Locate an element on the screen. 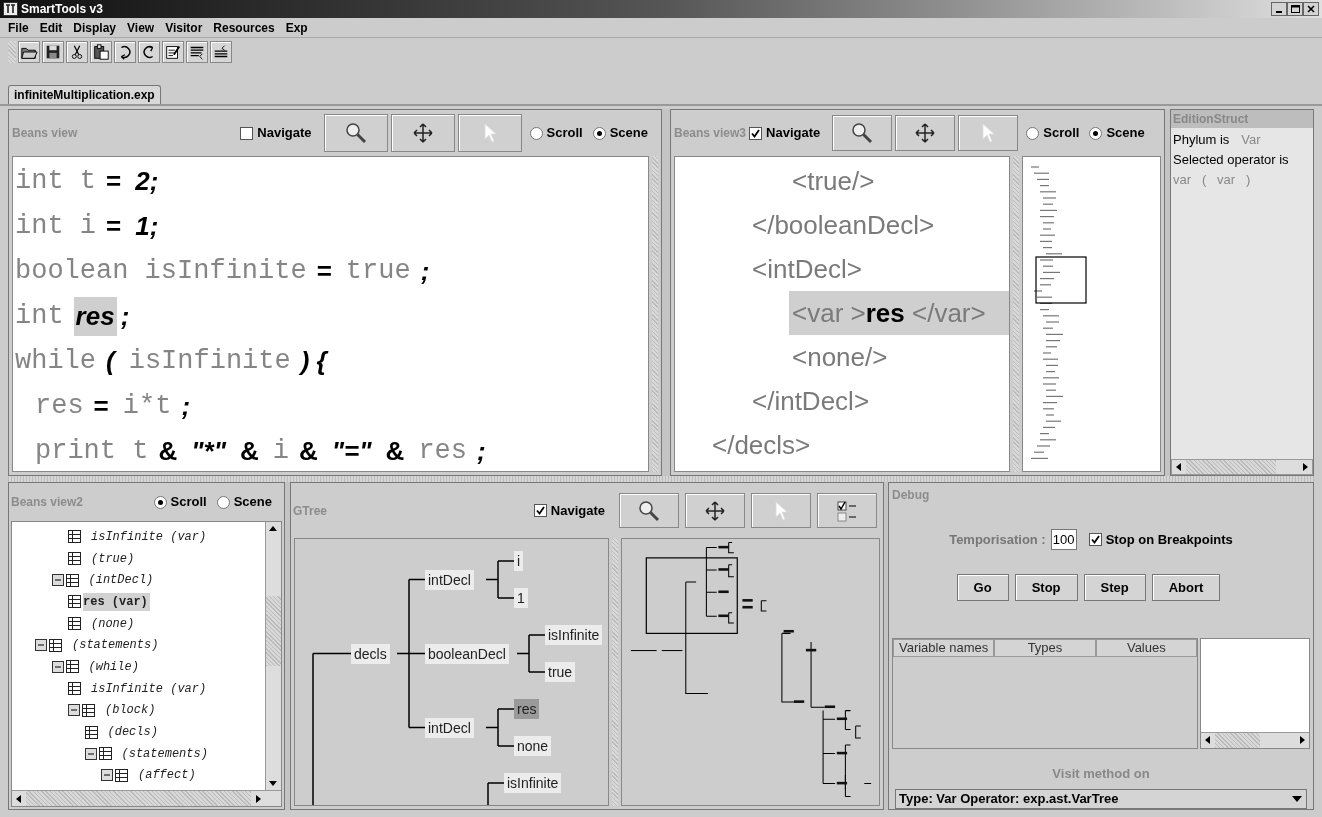 This screenshot has width=1322, height=817. close-icon is located at coordinates (1311, 9).